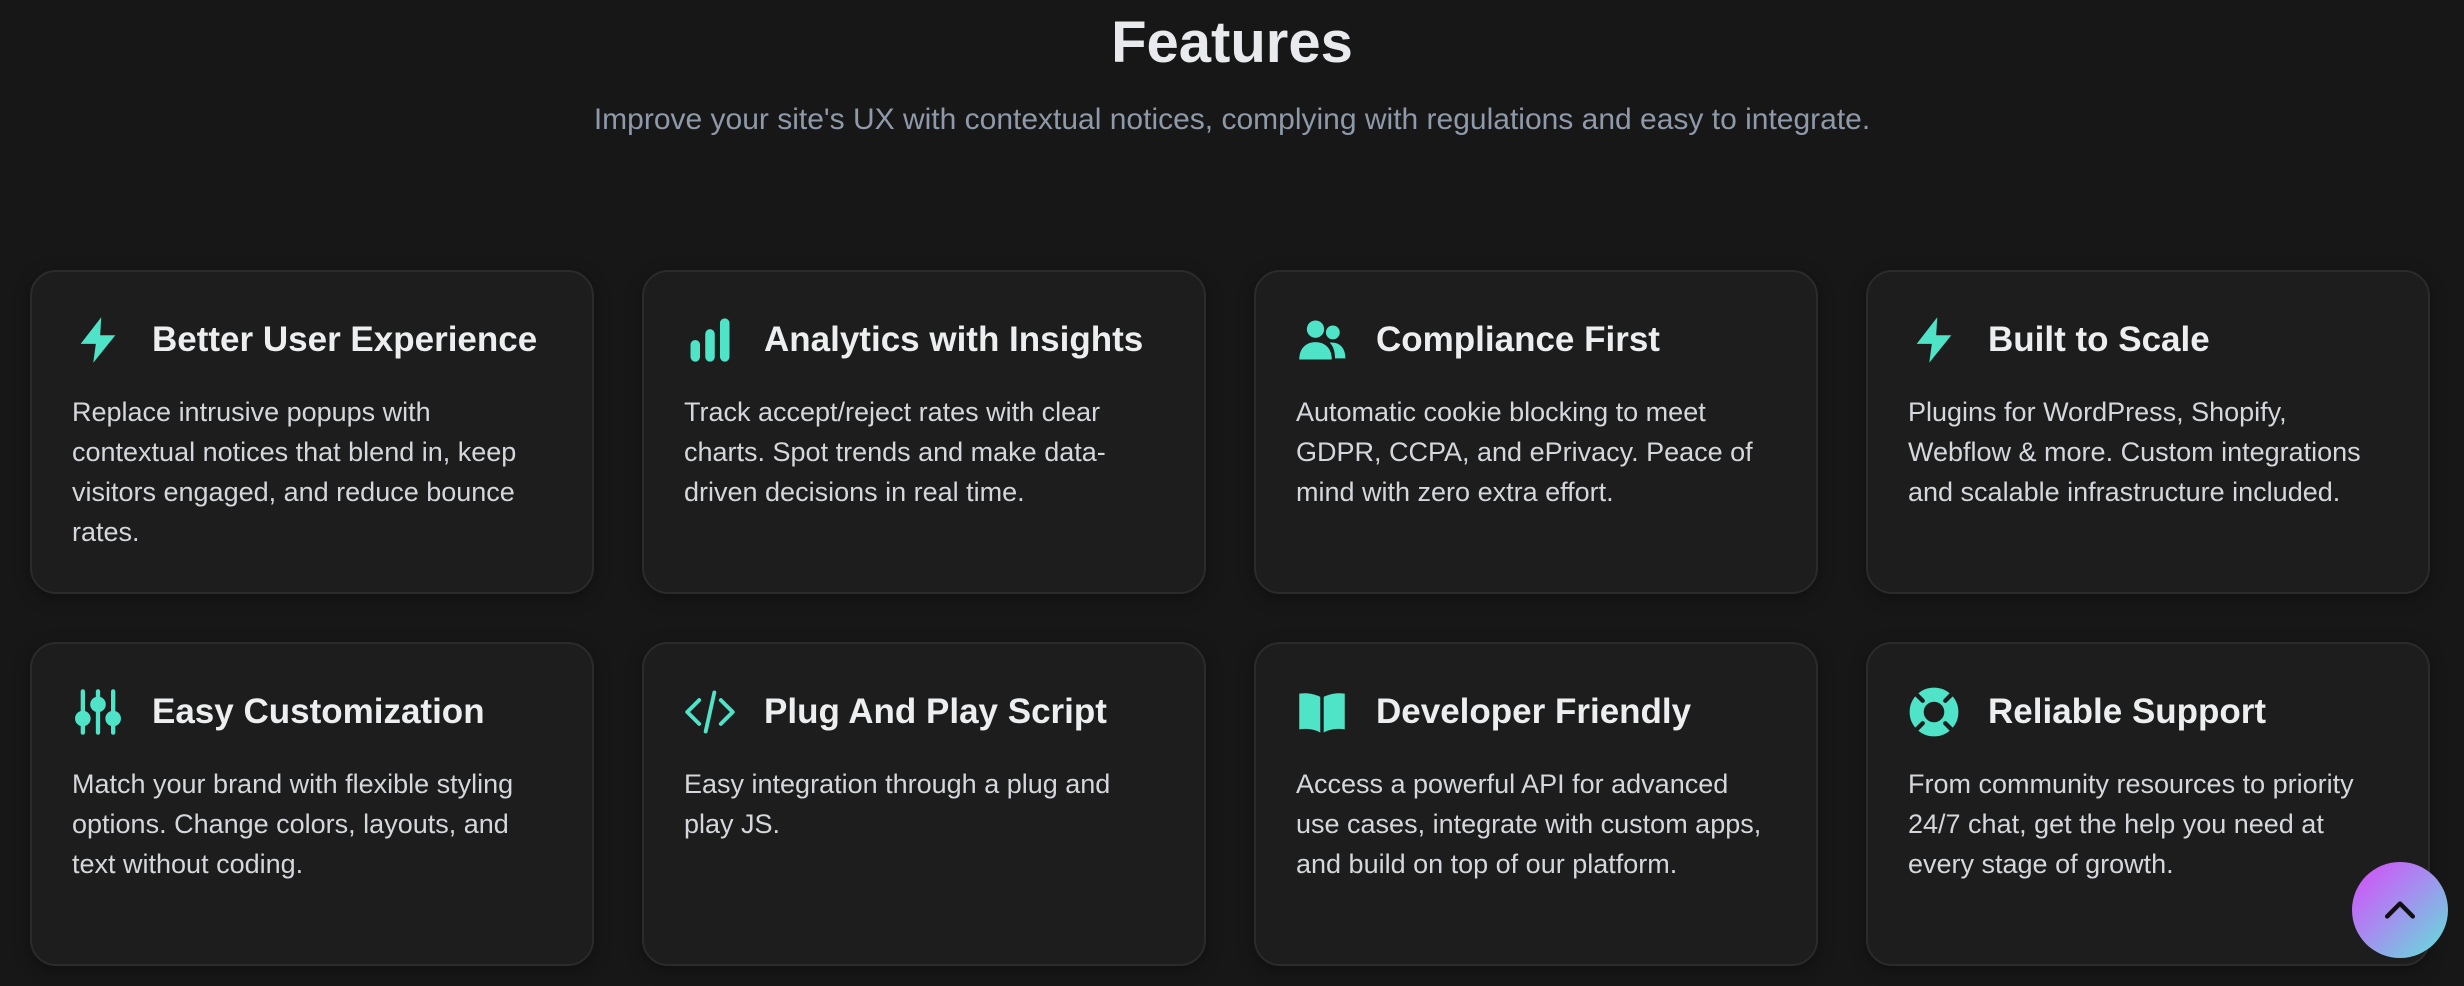 This screenshot has width=2464, height=986. I want to click on feature-title: Analytics with Insights, so click(954, 339).